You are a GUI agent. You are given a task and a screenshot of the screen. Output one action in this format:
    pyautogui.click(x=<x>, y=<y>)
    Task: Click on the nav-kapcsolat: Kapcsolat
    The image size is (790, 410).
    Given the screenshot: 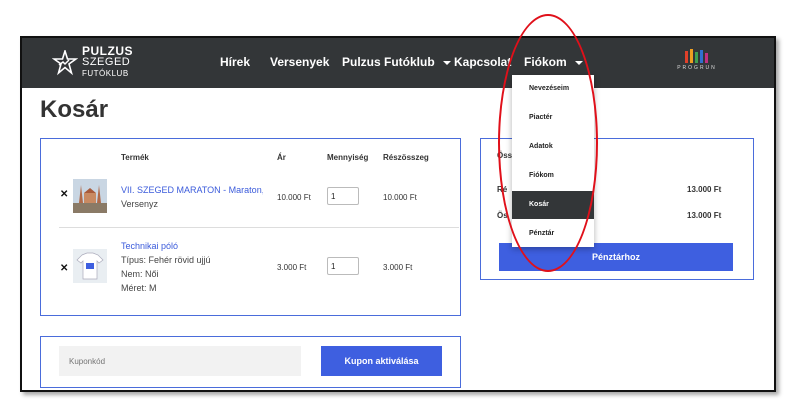 What is the action you would take?
    pyautogui.click(x=482, y=62)
    